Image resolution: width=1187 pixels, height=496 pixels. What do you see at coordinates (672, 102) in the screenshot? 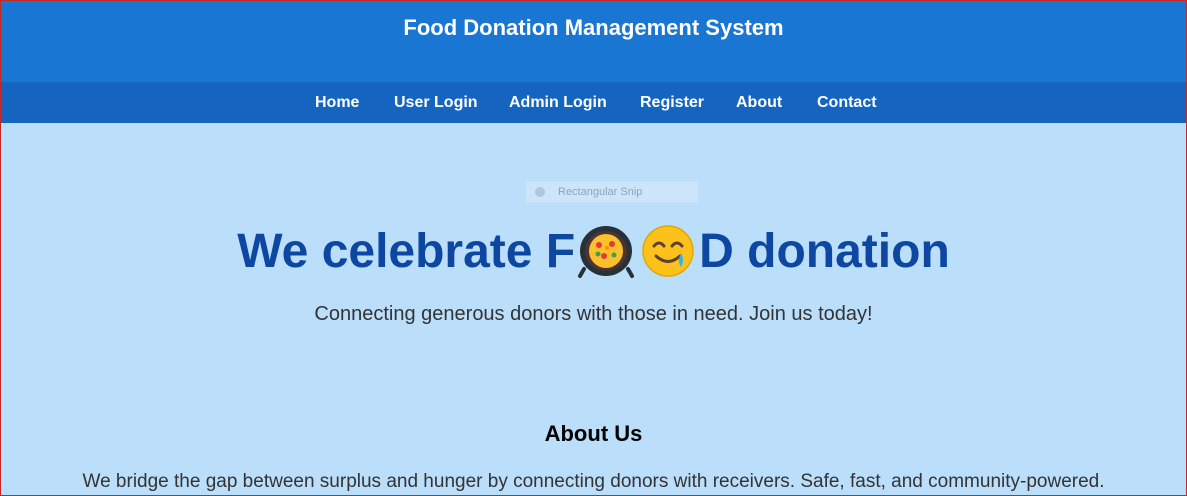
I see `nav-register-link: Register` at bounding box center [672, 102].